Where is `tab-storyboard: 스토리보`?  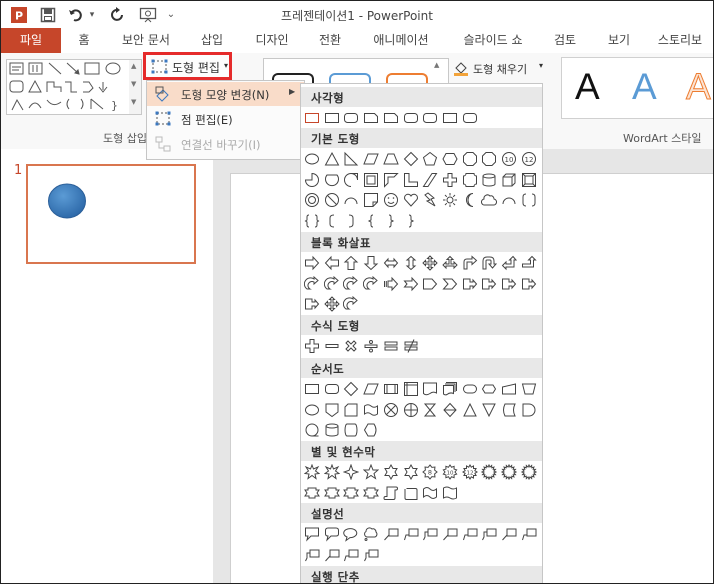
tab-storyboard: 스토리보 is located at coordinates (680, 40).